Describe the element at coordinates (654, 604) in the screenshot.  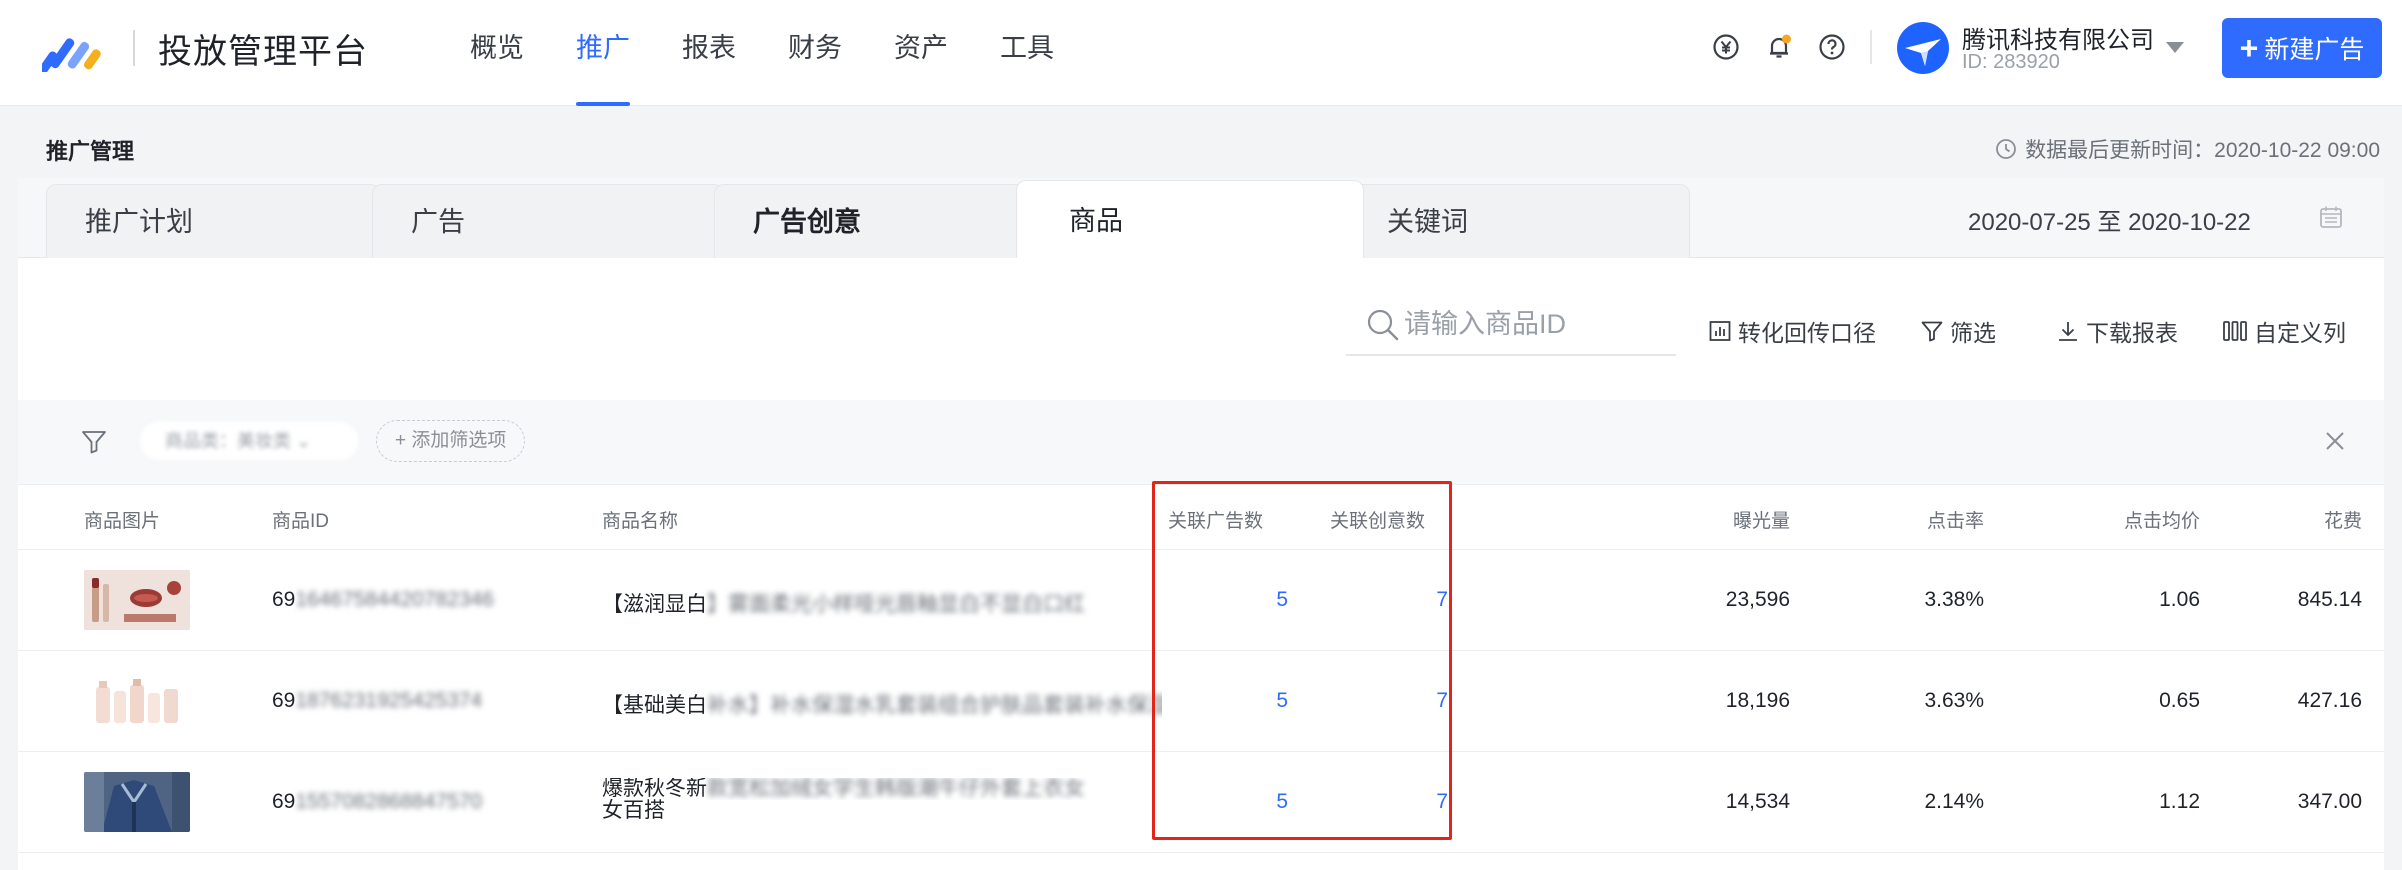
I see `product-name-prefix: 【滋润显白` at that location.